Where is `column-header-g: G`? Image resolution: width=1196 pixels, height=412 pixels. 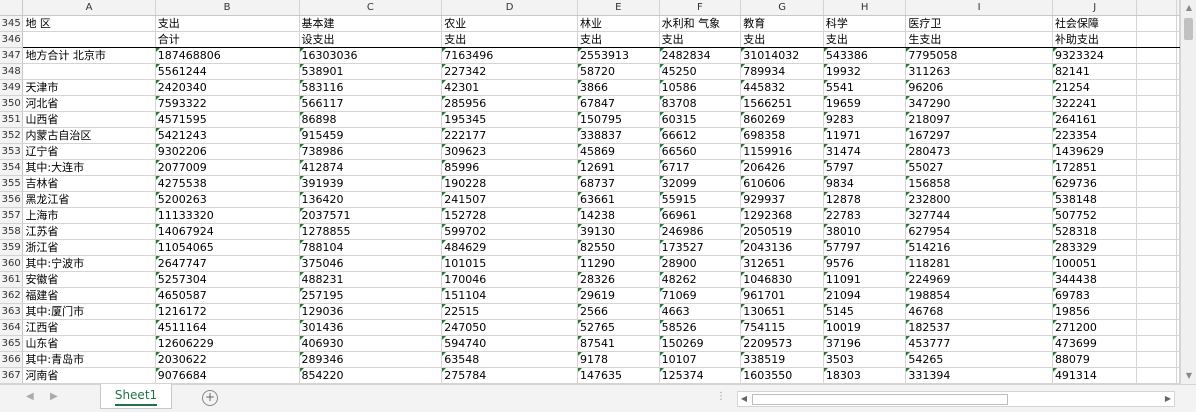
column-header-g: G is located at coordinates (782, 8).